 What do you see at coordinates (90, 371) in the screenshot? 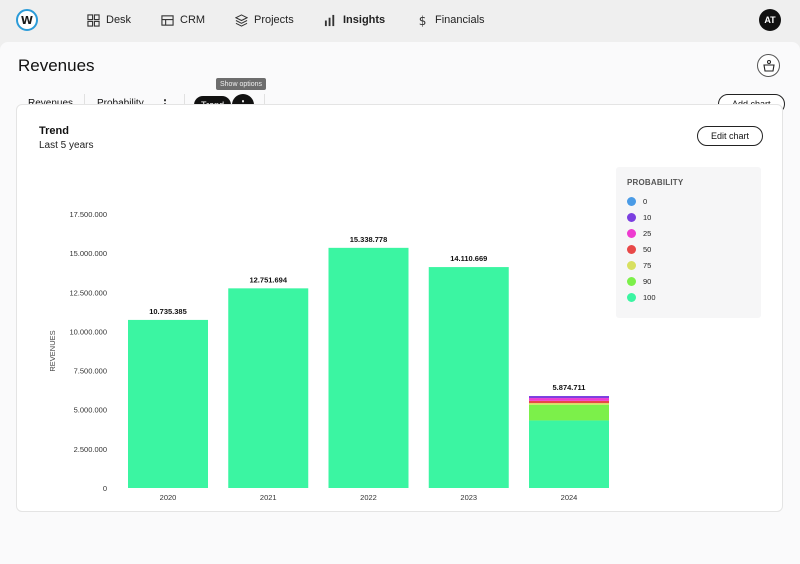
I see `y-tick-label: 7.500.000` at bounding box center [90, 371].